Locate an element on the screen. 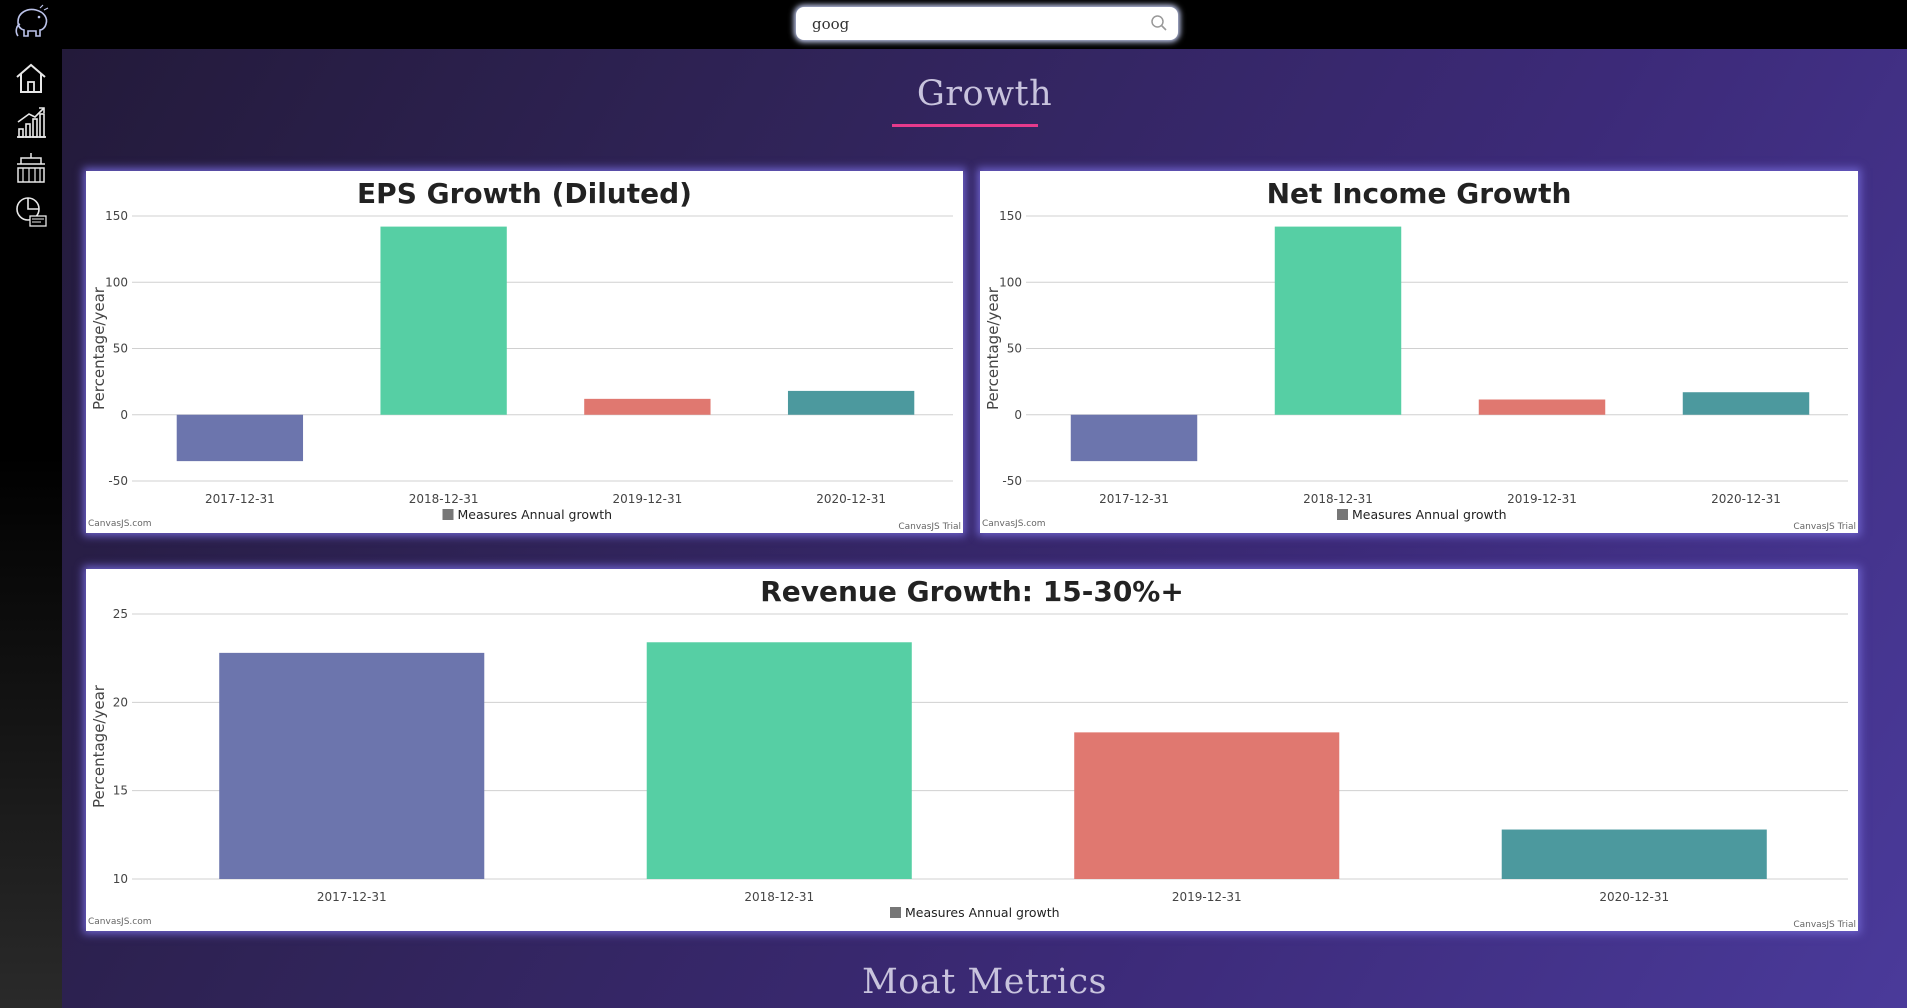  chart-title: Revenue Growth: 15-30%+ is located at coordinates (972, 591).